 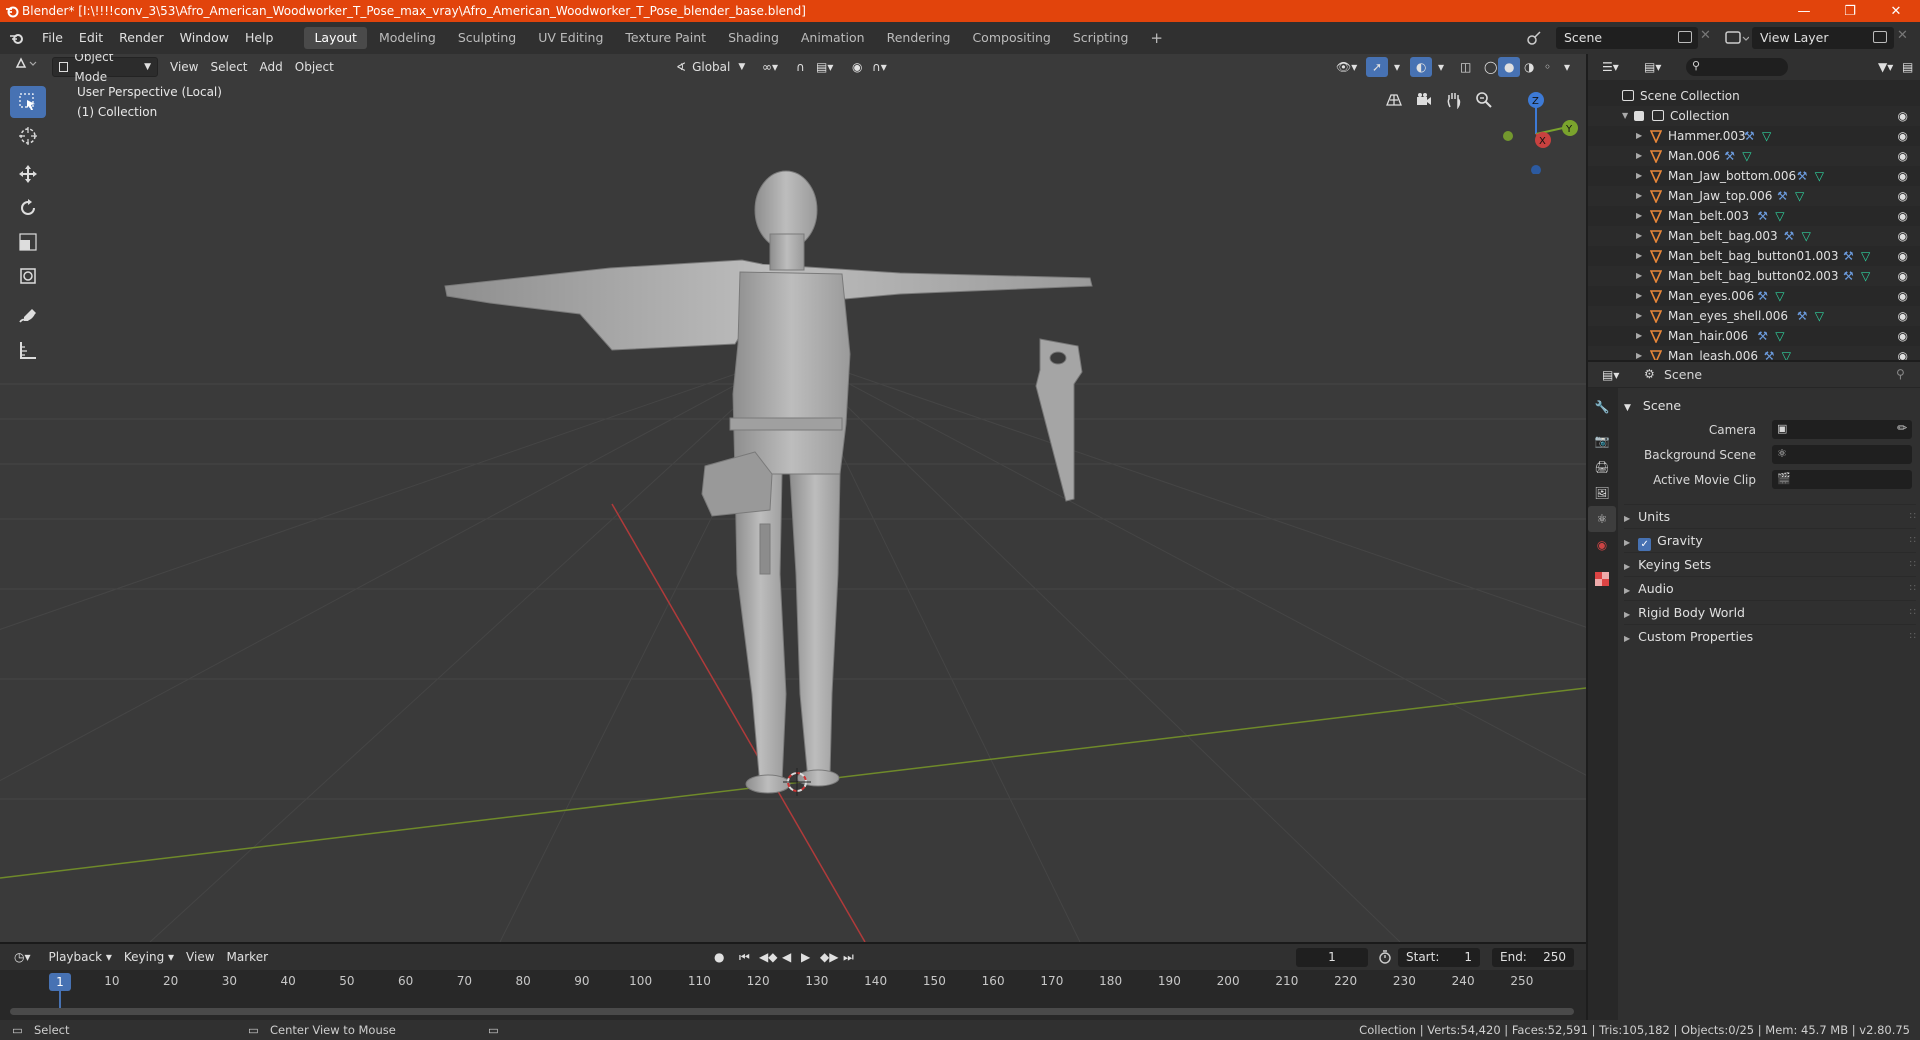 I want to click on annotate-tool-icon, so click(x=28, y=316).